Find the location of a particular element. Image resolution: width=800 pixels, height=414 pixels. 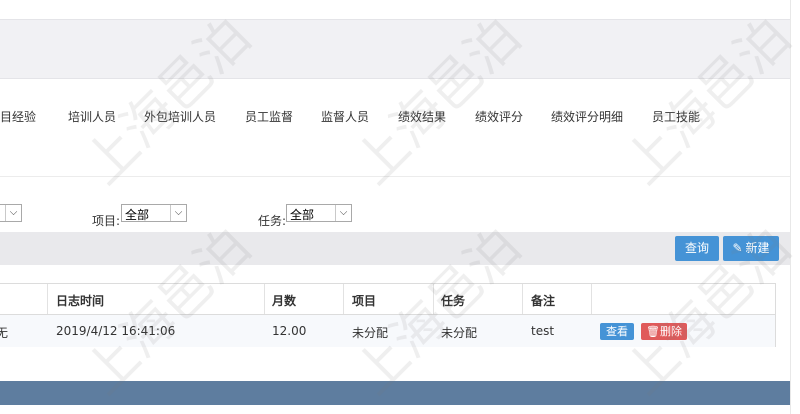

scrollbar-track is located at coordinates (795, 207).